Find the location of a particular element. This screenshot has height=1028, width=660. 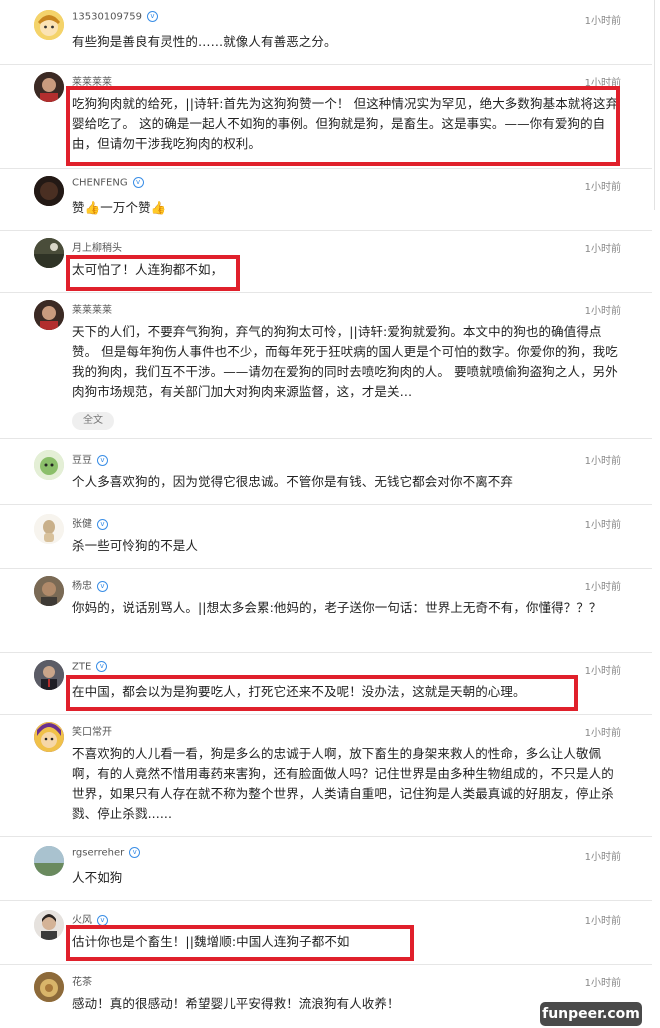

username: 火风 v is located at coordinates (90, 918).